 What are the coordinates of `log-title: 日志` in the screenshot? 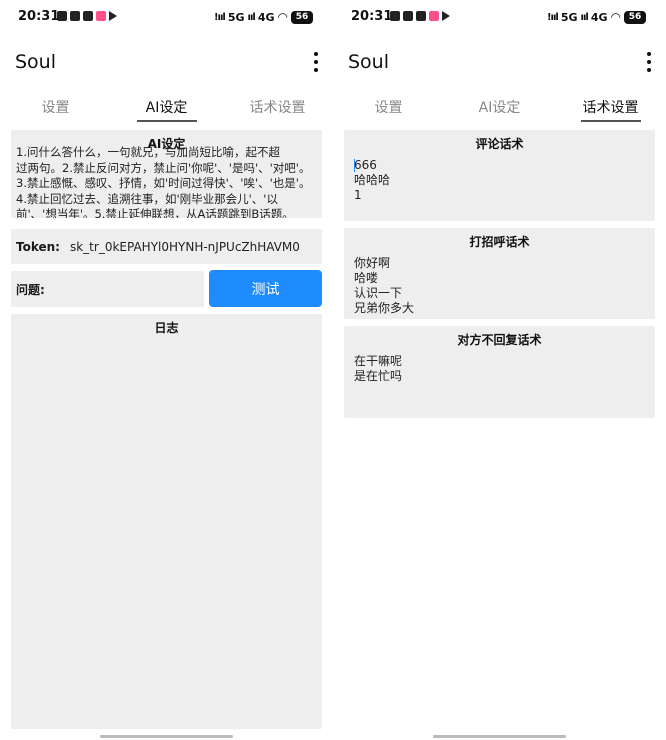 It's located at (166, 328).